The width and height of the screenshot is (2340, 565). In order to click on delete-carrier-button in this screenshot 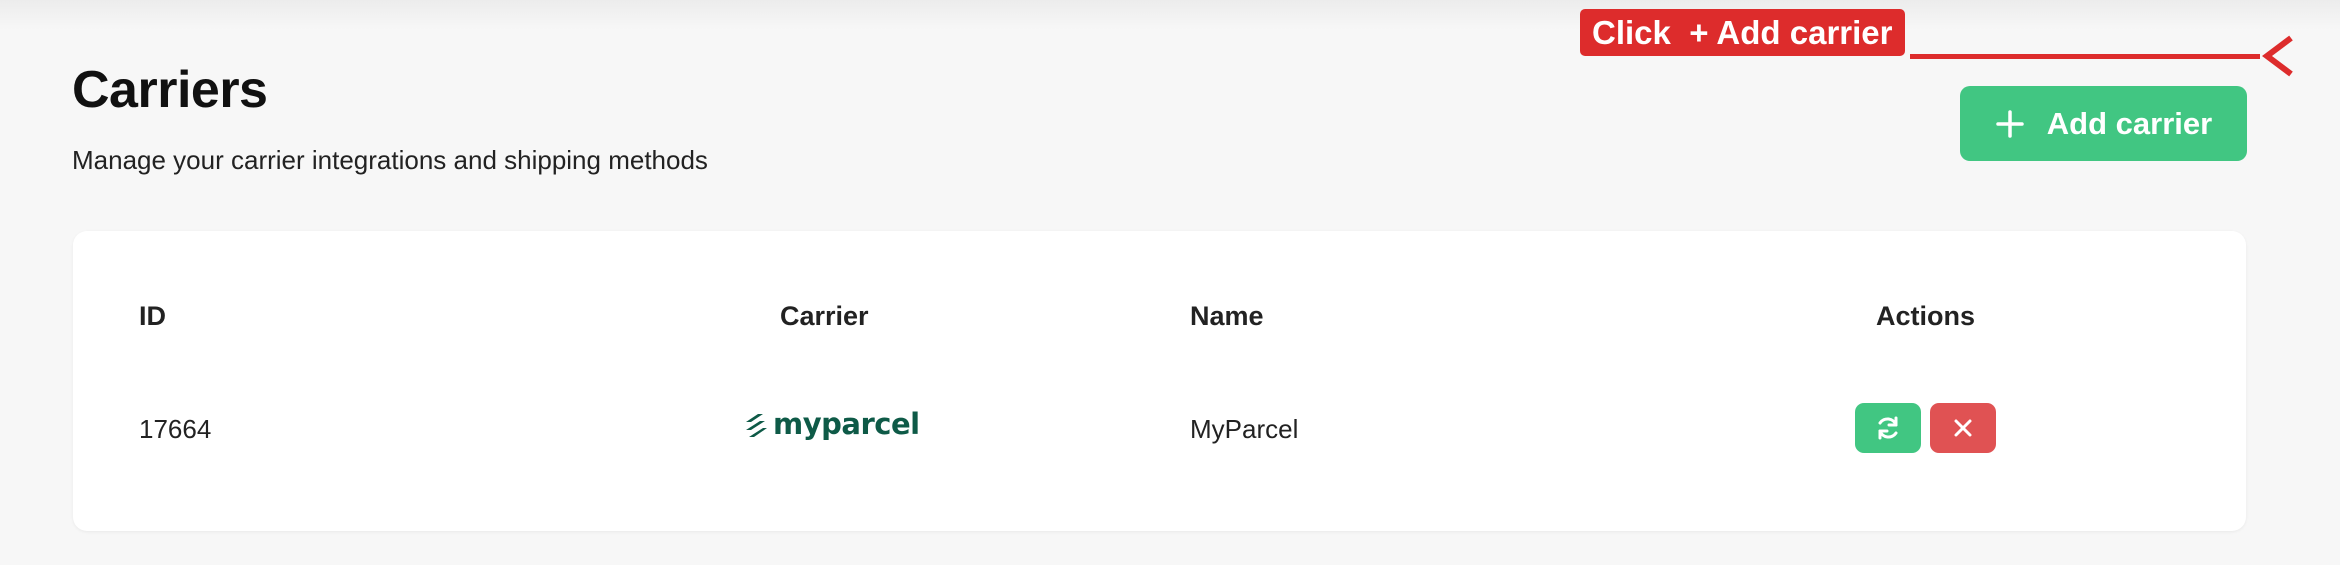, I will do `click(1963, 428)`.